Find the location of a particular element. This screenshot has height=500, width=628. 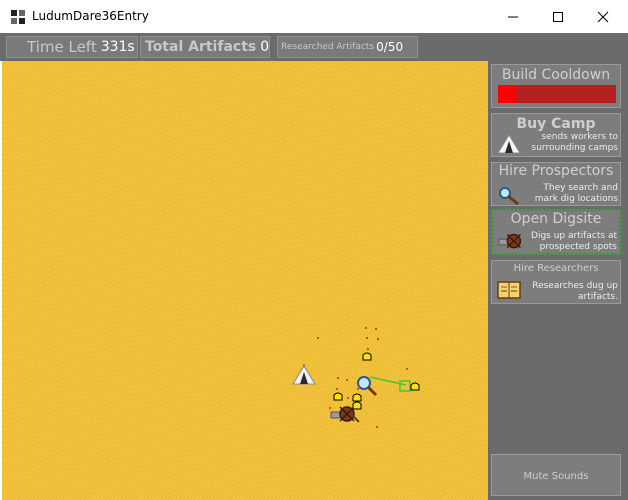

window-titlebar: LudumDare36Entry is located at coordinates (314, 16).